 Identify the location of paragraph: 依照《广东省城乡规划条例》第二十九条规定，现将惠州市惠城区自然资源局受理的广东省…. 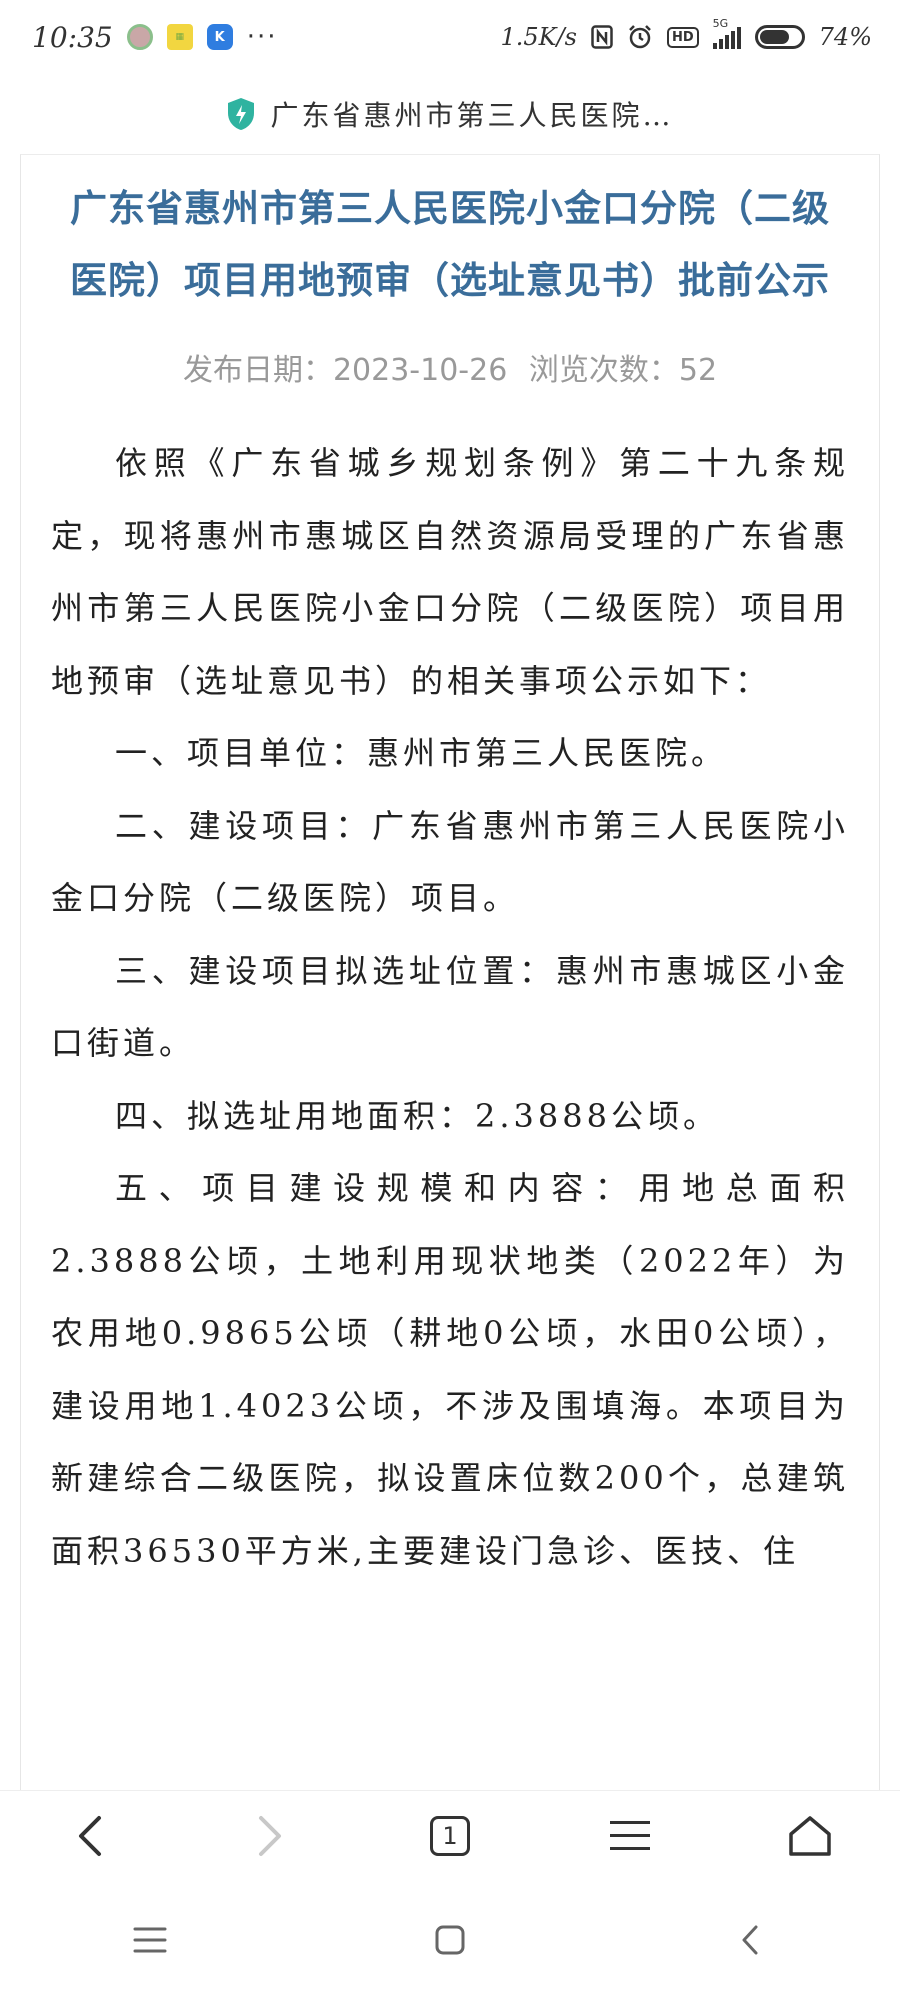
(450, 572).